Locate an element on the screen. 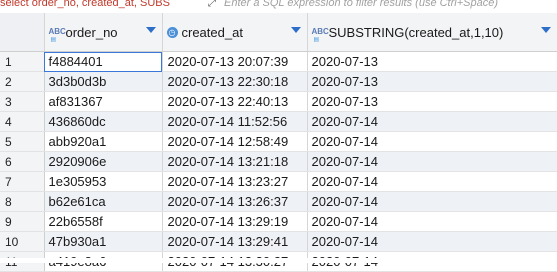 The image size is (557, 272). table-row: 2 3d3b0d3b 2020-07-13 22:30:18 2020-07-13 is located at coordinates (278, 81).